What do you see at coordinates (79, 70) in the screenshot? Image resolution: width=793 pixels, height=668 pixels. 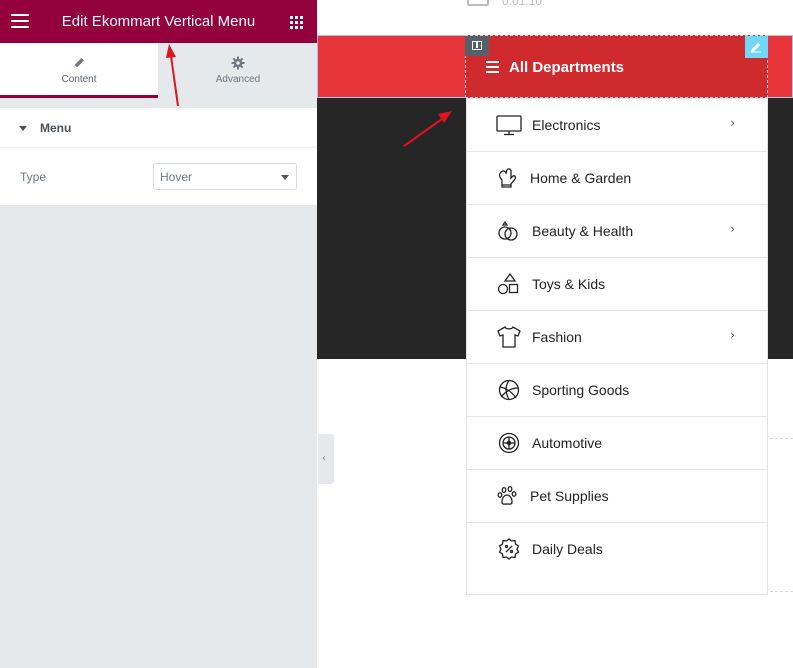 I see `tab-content: Content` at bounding box center [79, 70].